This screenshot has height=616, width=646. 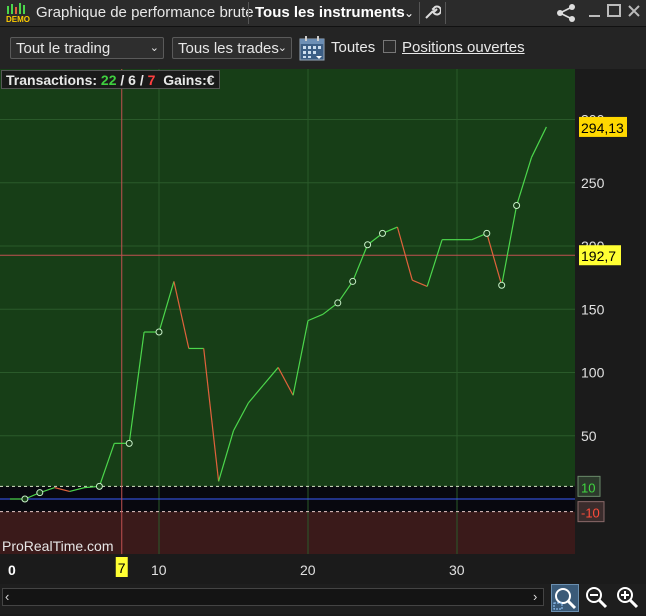 What do you see at coordinates (463, 47) in the screenshot?
I see `open-positions-label: Positions ouvertes` at bounding box center [463, 47].